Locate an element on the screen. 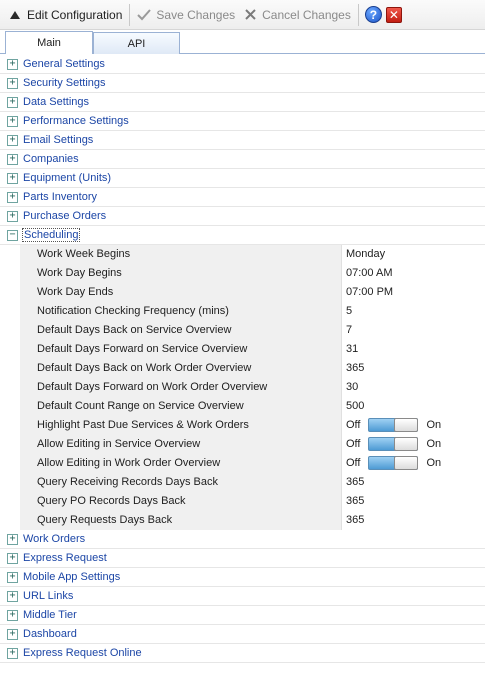 The image size is (485, 677). cancel-changes-button: Cancel Changes is located at coordinates (297, 15).